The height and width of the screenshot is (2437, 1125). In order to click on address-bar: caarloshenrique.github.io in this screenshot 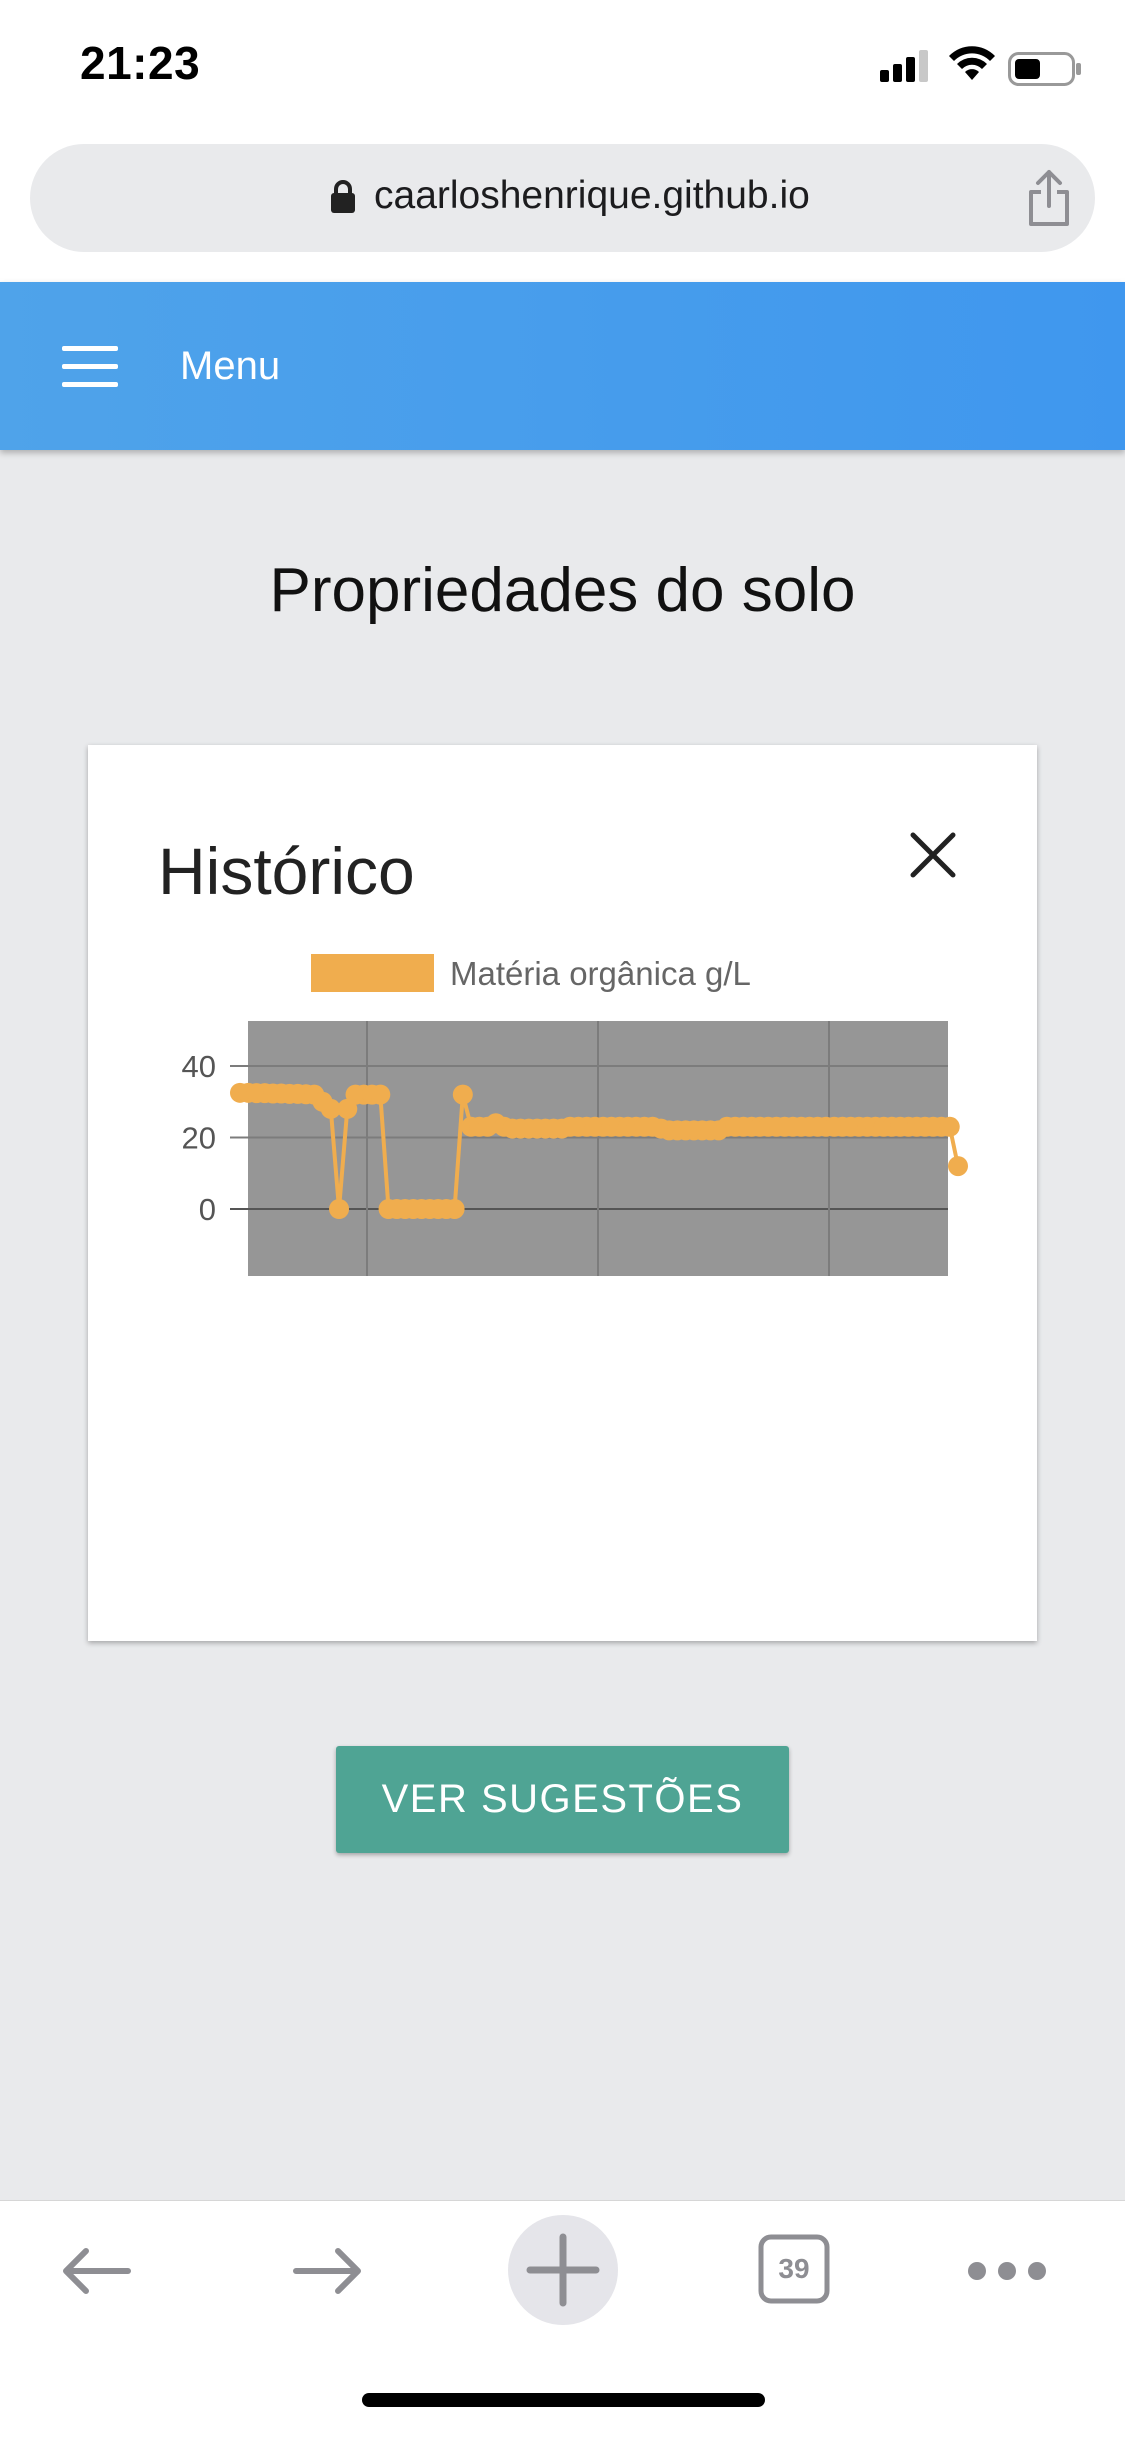, I will do `click(562, 198)`.